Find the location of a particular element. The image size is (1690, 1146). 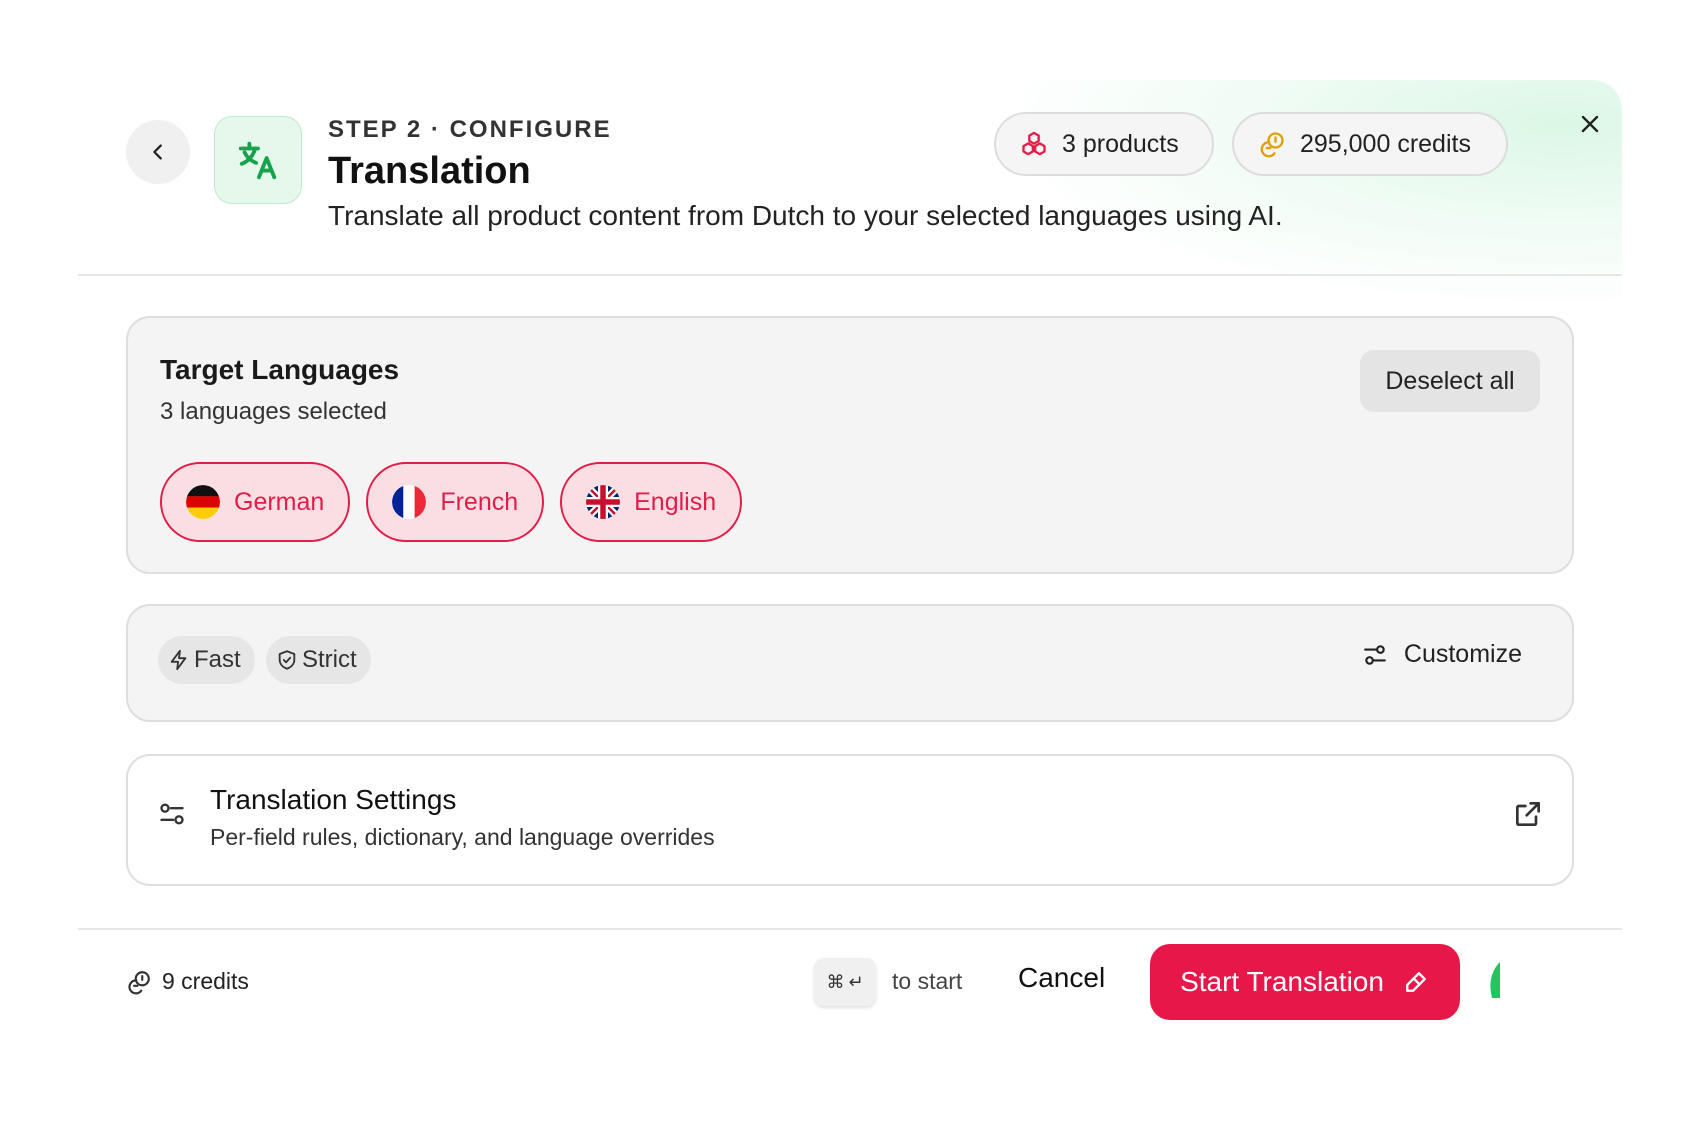

customize-label: Customize is located at coordinates (1462, 654).